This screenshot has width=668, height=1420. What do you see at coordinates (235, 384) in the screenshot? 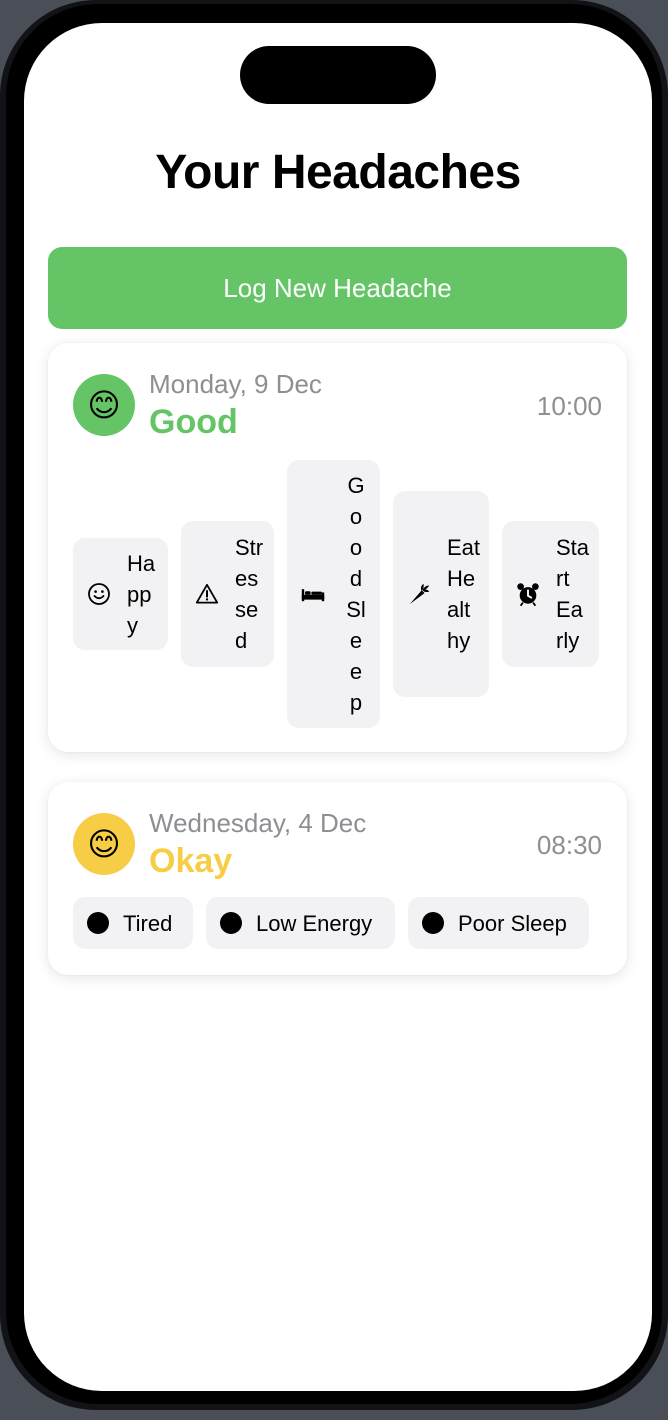
I see `entry-date: Monday, 9 Dec` at bounding box center [235, 384].